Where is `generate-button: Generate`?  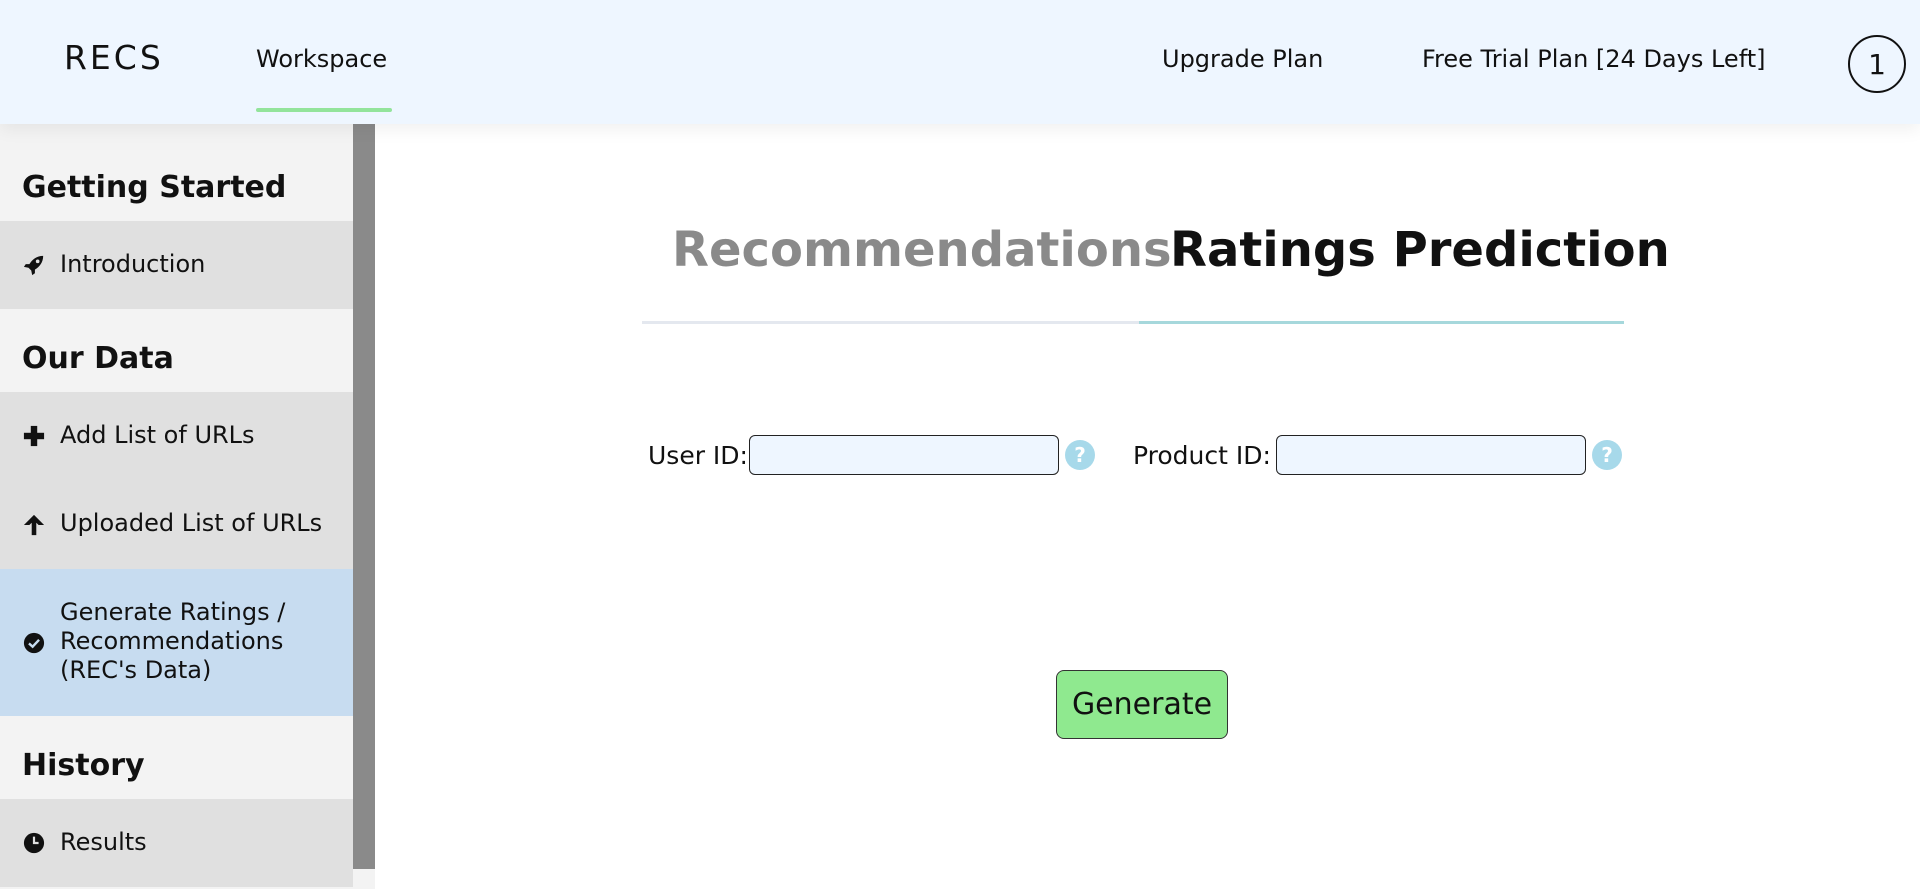 generate-button: Generate is located at coordinates (1142, 704).